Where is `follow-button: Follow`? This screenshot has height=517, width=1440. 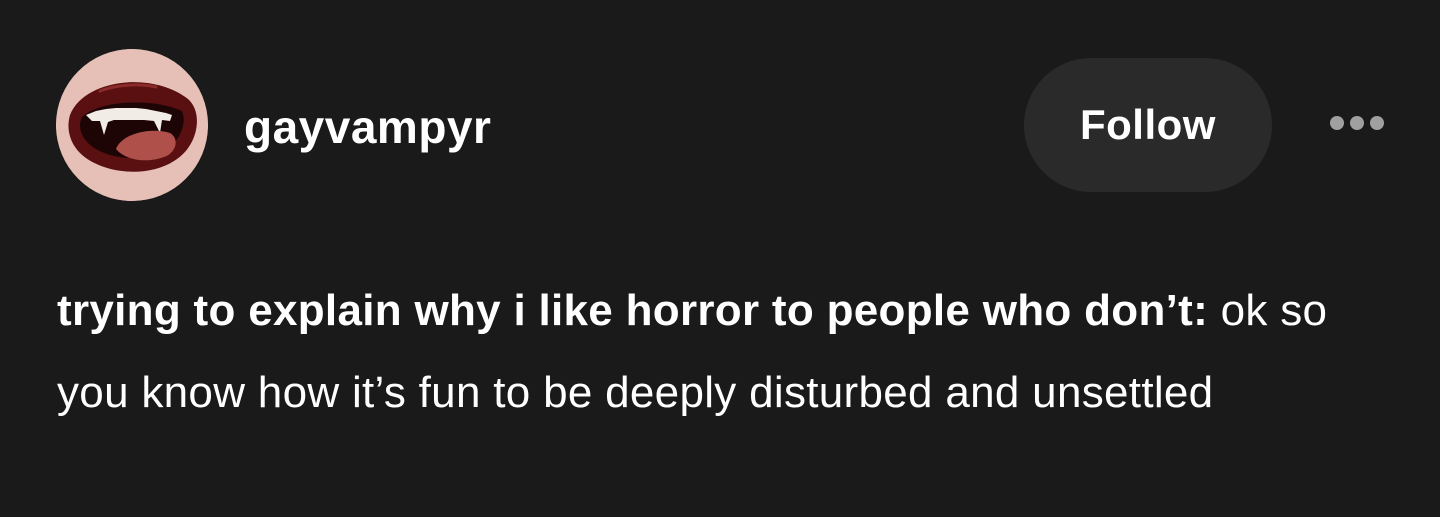
follow-button: Follow is located at coordinates (1148, 125).